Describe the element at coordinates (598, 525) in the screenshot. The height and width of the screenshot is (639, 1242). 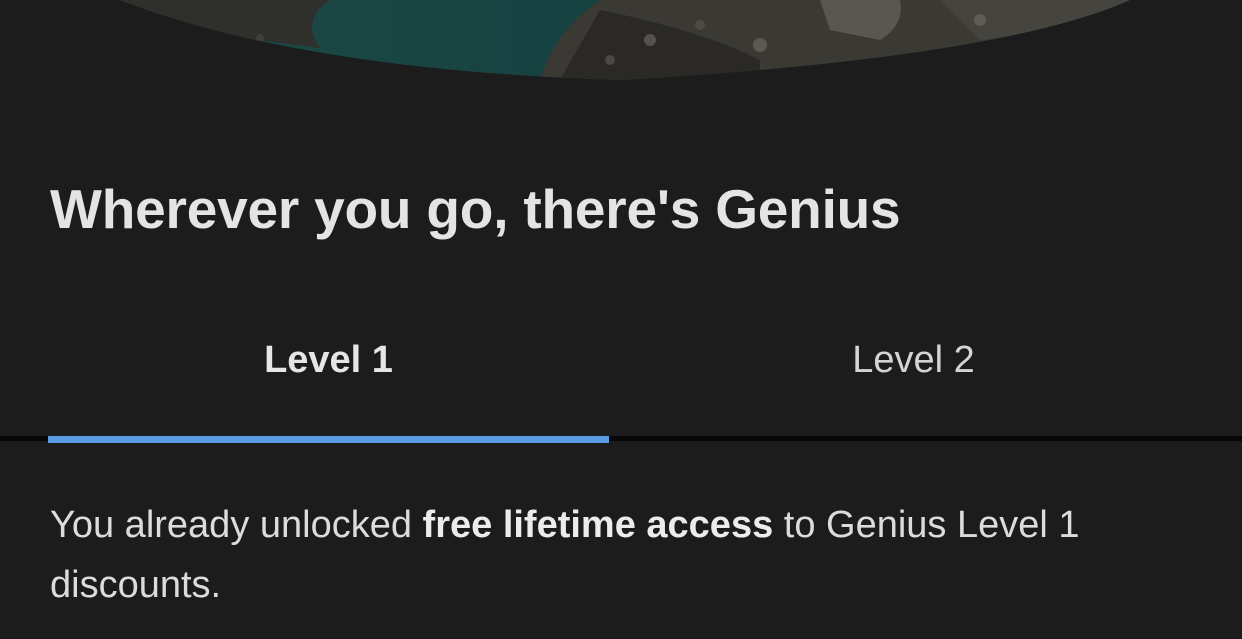
I see `description-emphasis: free lifetime access` at that location.